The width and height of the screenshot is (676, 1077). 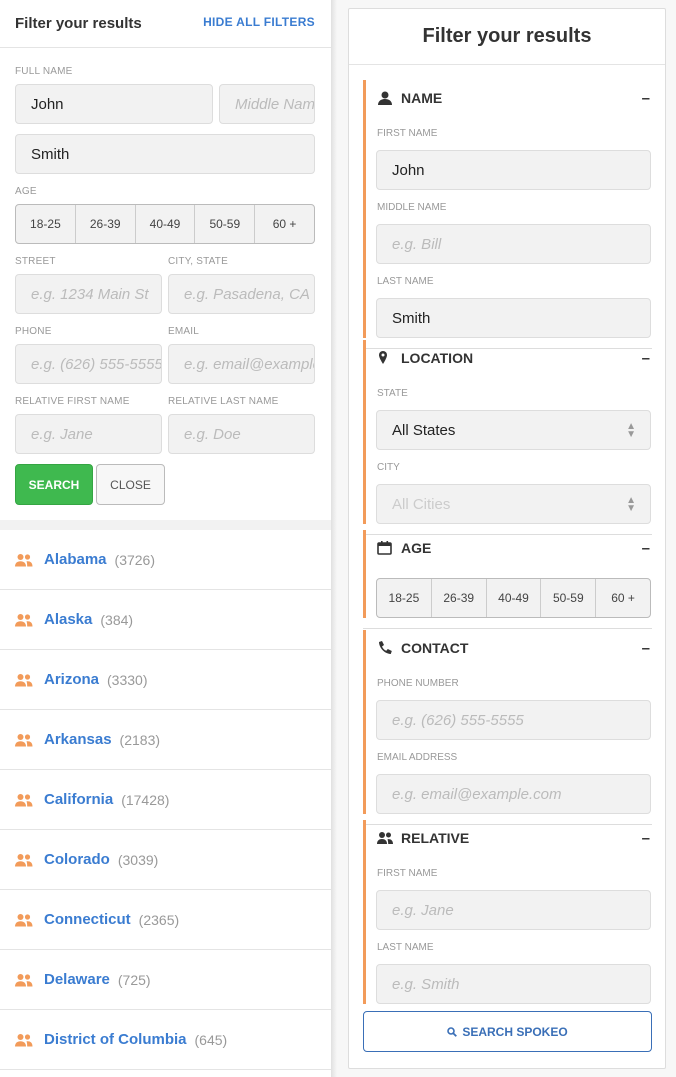 What do you see at coordinates (68, 619) in the screenshot?
I see `state-name: Alaska` at bounding box center [68, 619].